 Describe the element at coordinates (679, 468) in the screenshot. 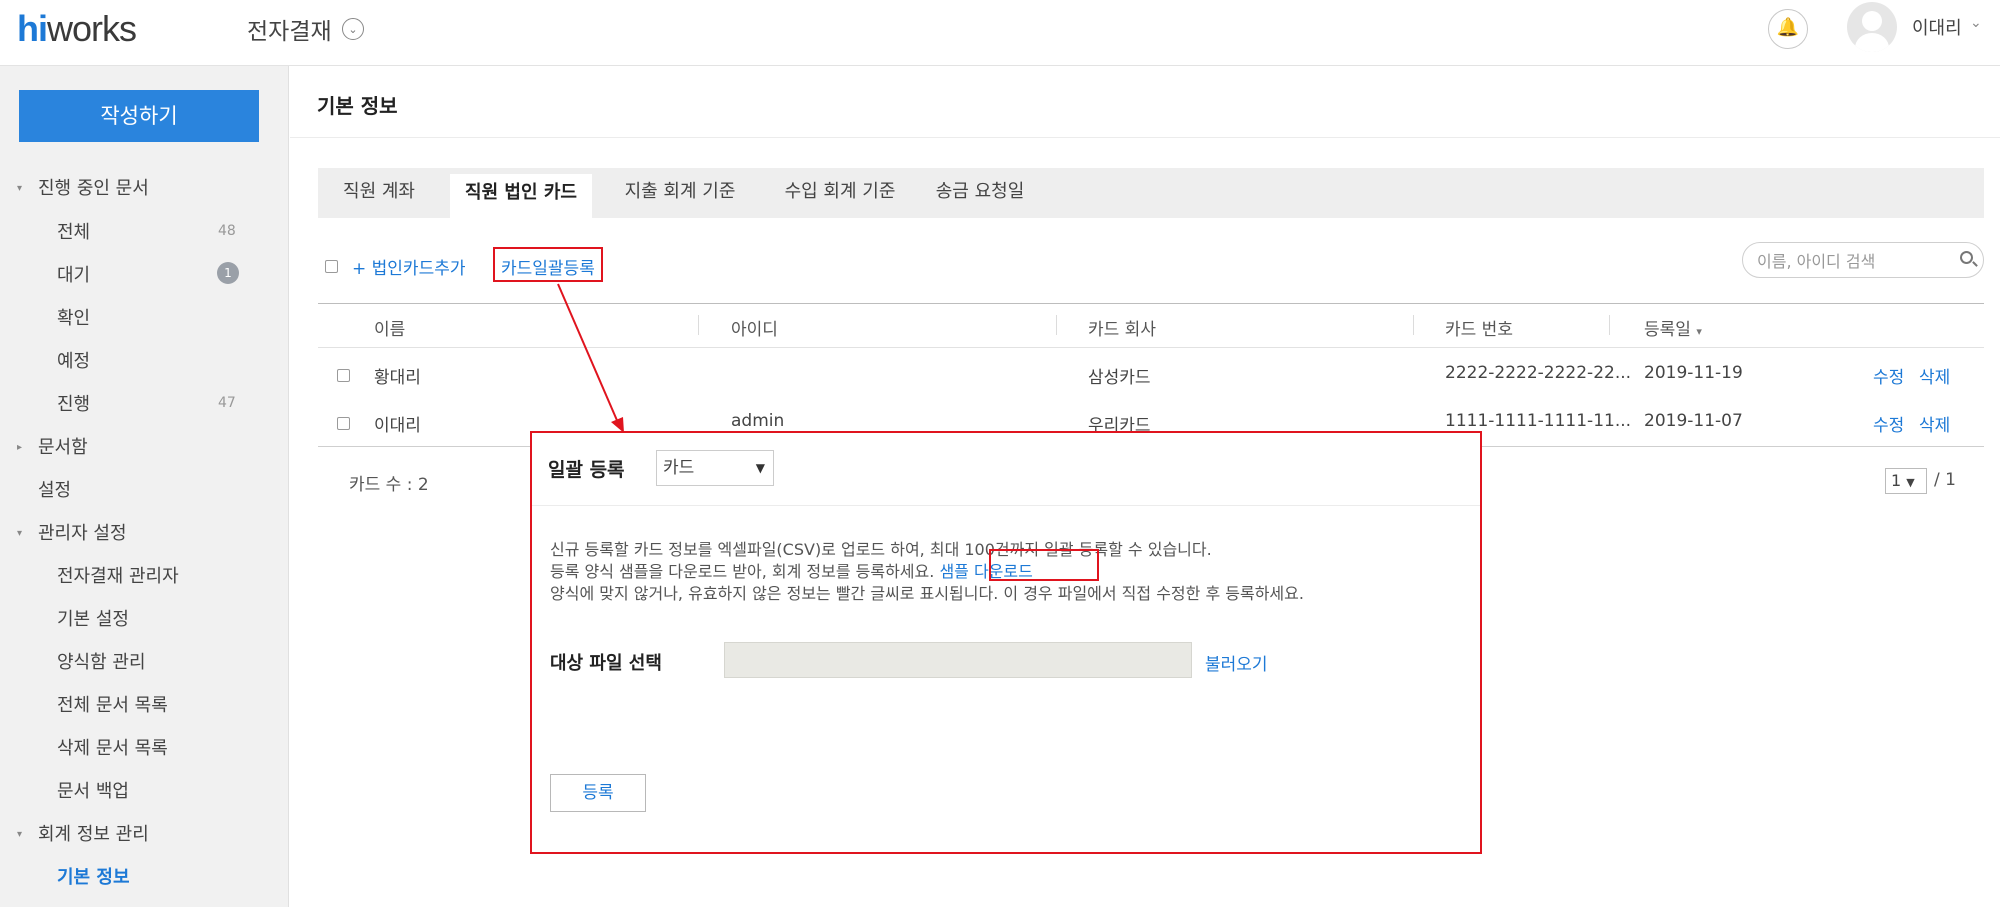

I see `type-select-value: 카드` at that location.